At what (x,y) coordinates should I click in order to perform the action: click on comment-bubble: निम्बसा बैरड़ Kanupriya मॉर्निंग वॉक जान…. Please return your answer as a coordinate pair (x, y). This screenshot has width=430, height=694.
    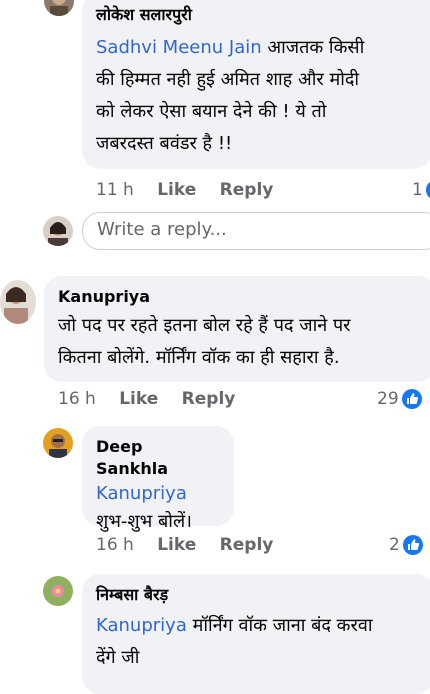
    Looking at the image, I should click on (256, 634).